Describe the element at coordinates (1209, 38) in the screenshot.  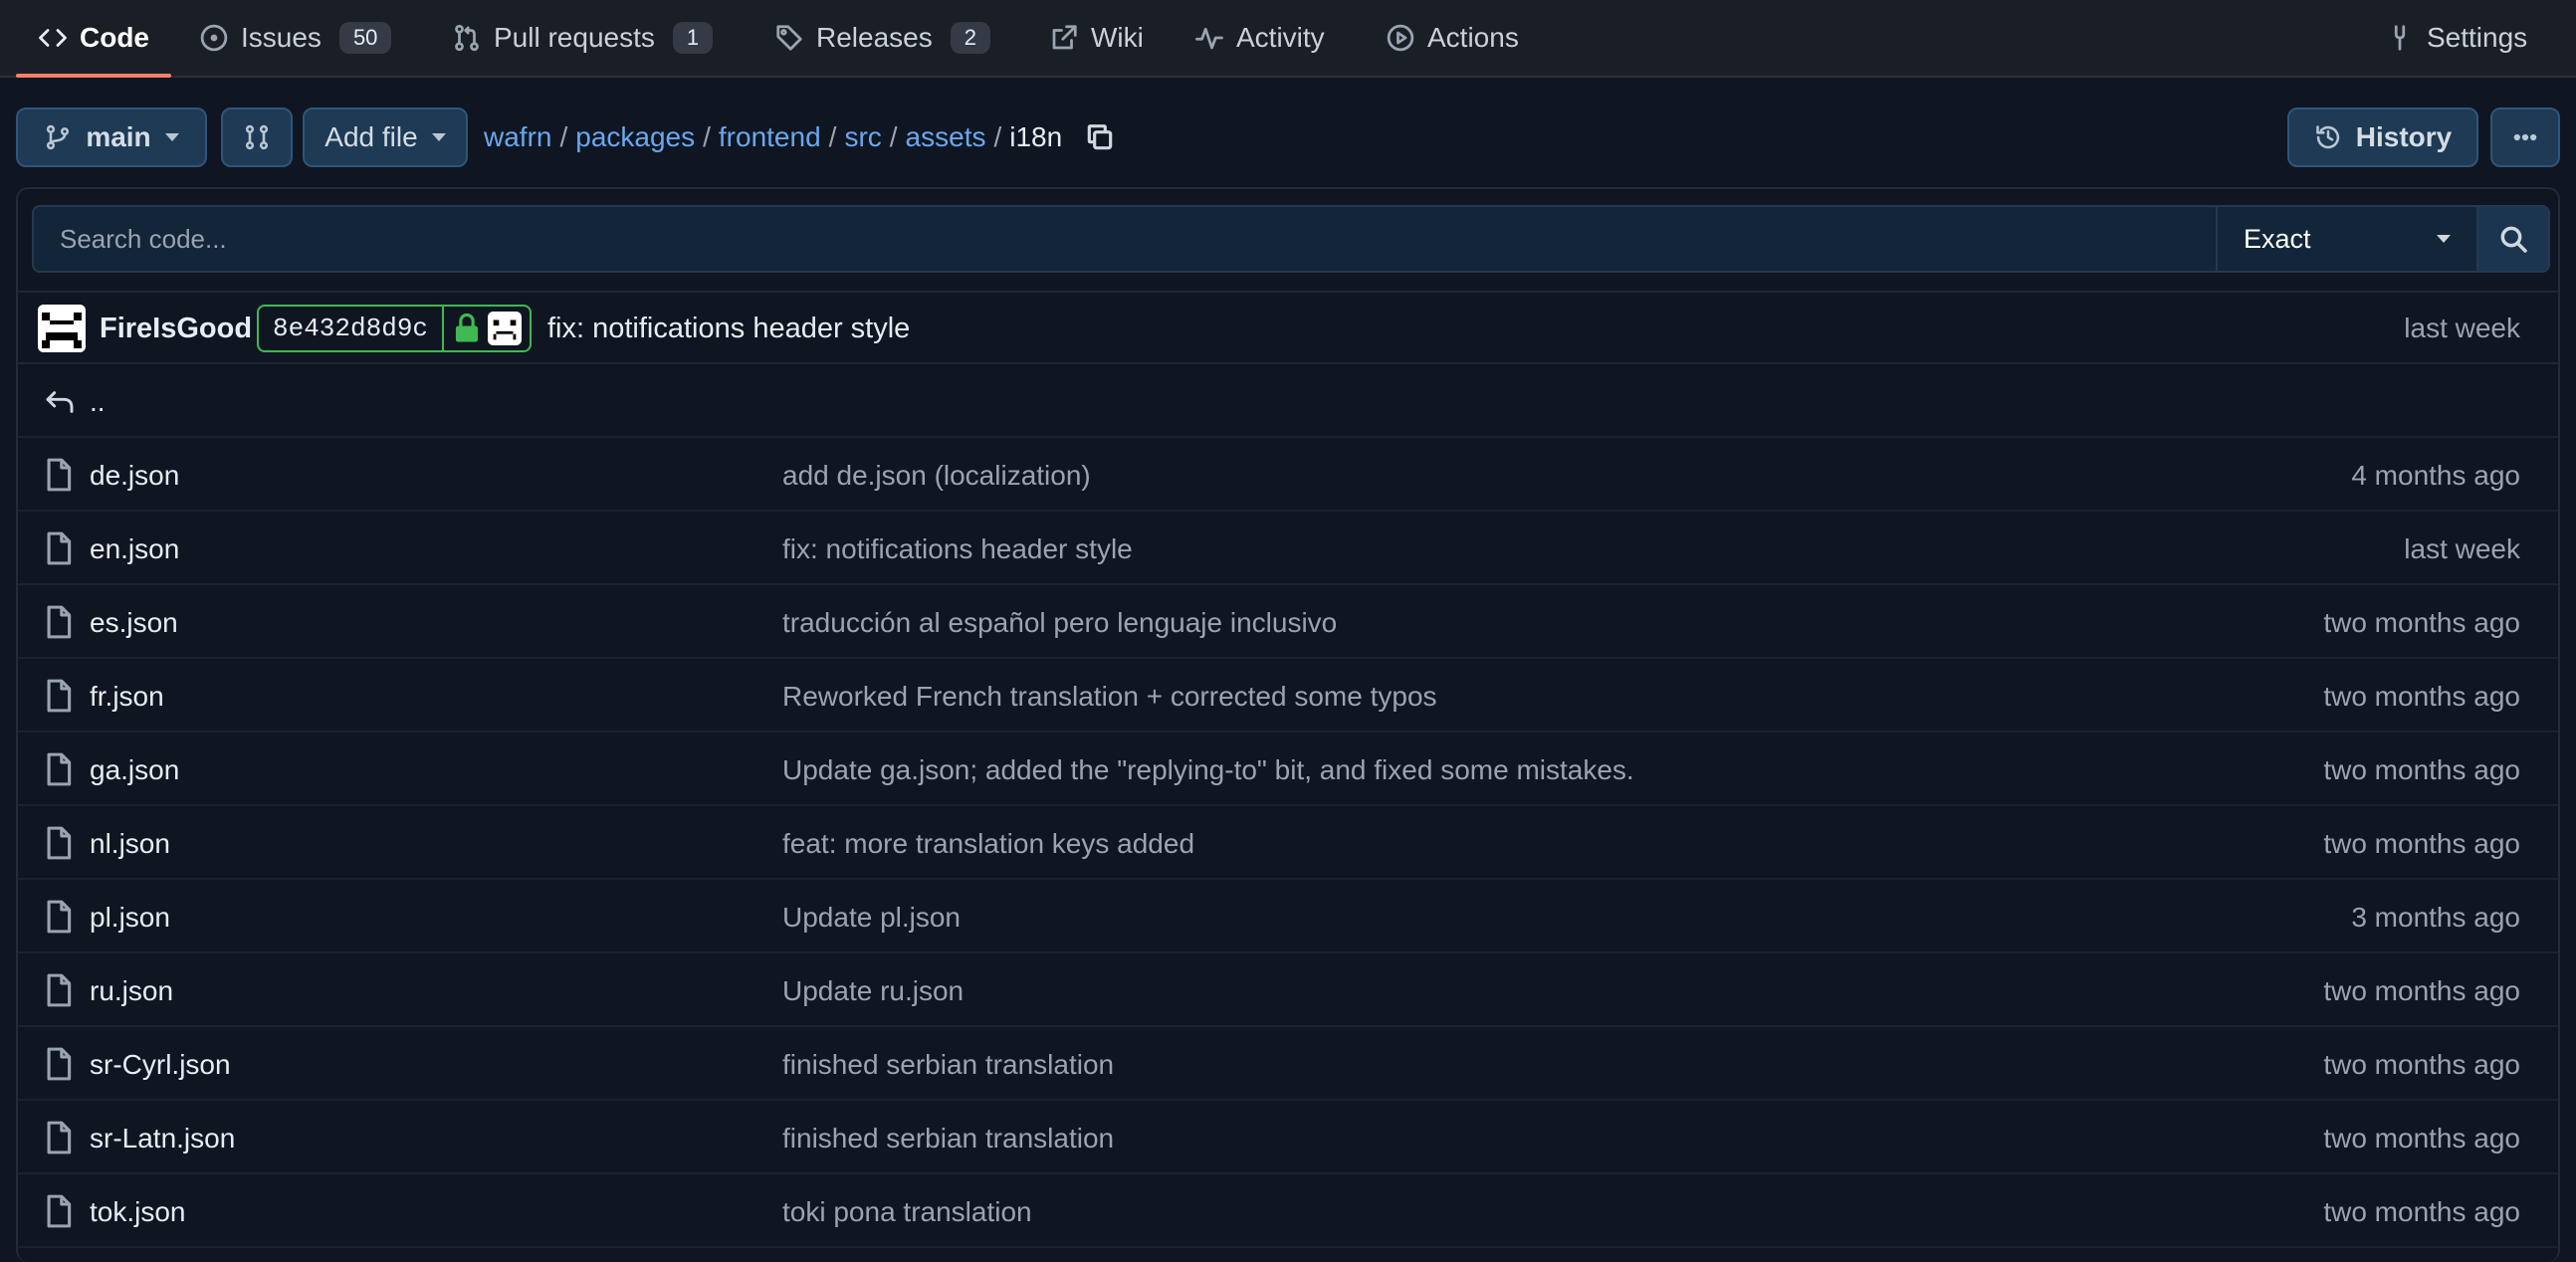
I see `pulse-icon` at that location.